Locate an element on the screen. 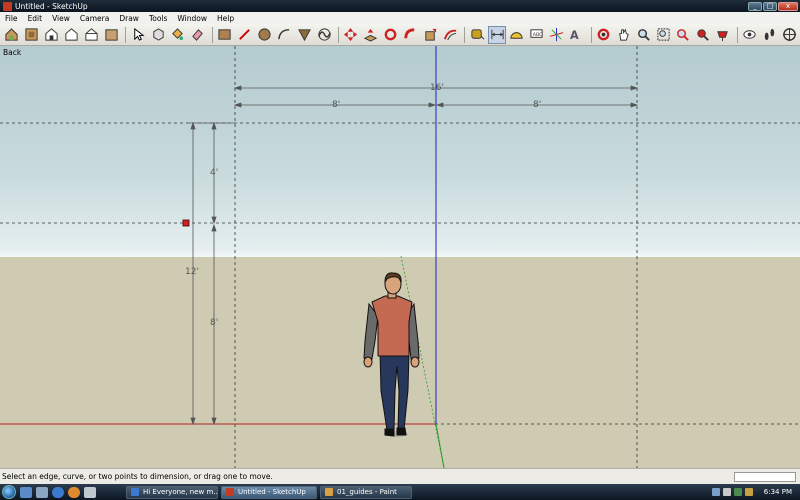 The height and width of the screenshot is (500, 800). window-title: Untitled - SketchUp is located at coordinates (51, 6).